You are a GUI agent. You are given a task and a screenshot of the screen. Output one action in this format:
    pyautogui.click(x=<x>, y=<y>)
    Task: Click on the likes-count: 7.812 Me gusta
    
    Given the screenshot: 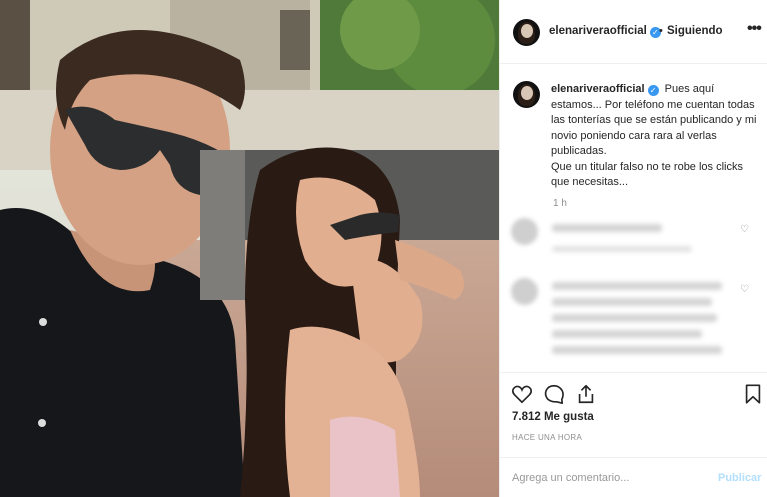 What is the action you would take?
    pyautogui.click(x=553, y=417)
    